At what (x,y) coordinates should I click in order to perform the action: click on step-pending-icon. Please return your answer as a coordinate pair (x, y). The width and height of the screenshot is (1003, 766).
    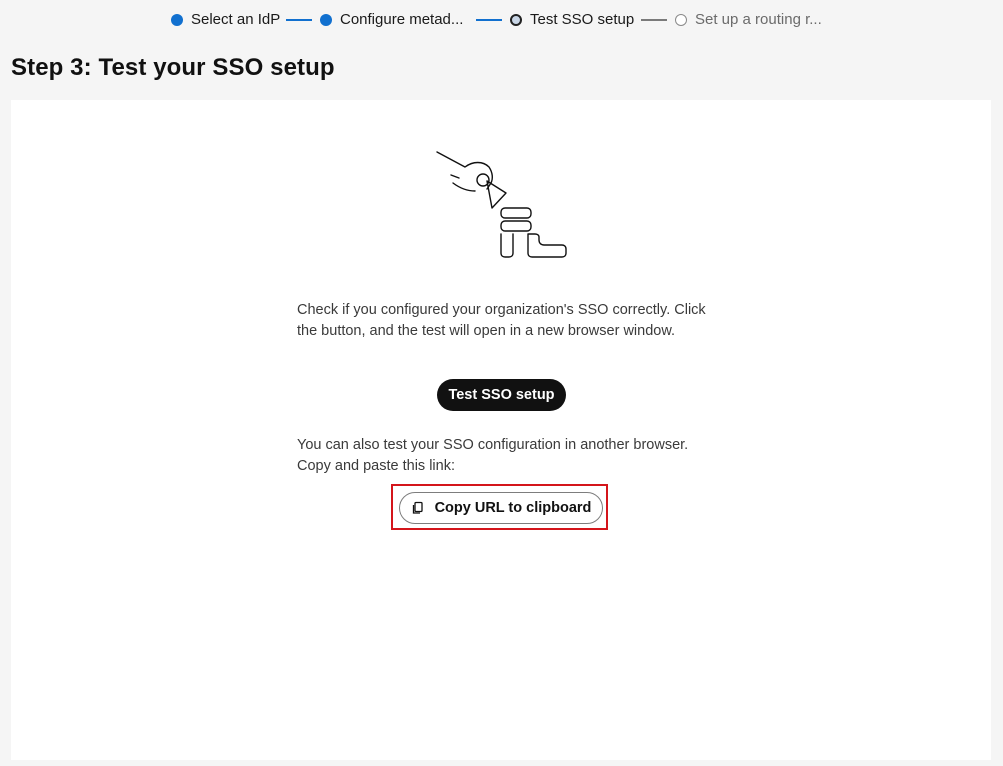
    Looking at the image, I should click on (681, 19).